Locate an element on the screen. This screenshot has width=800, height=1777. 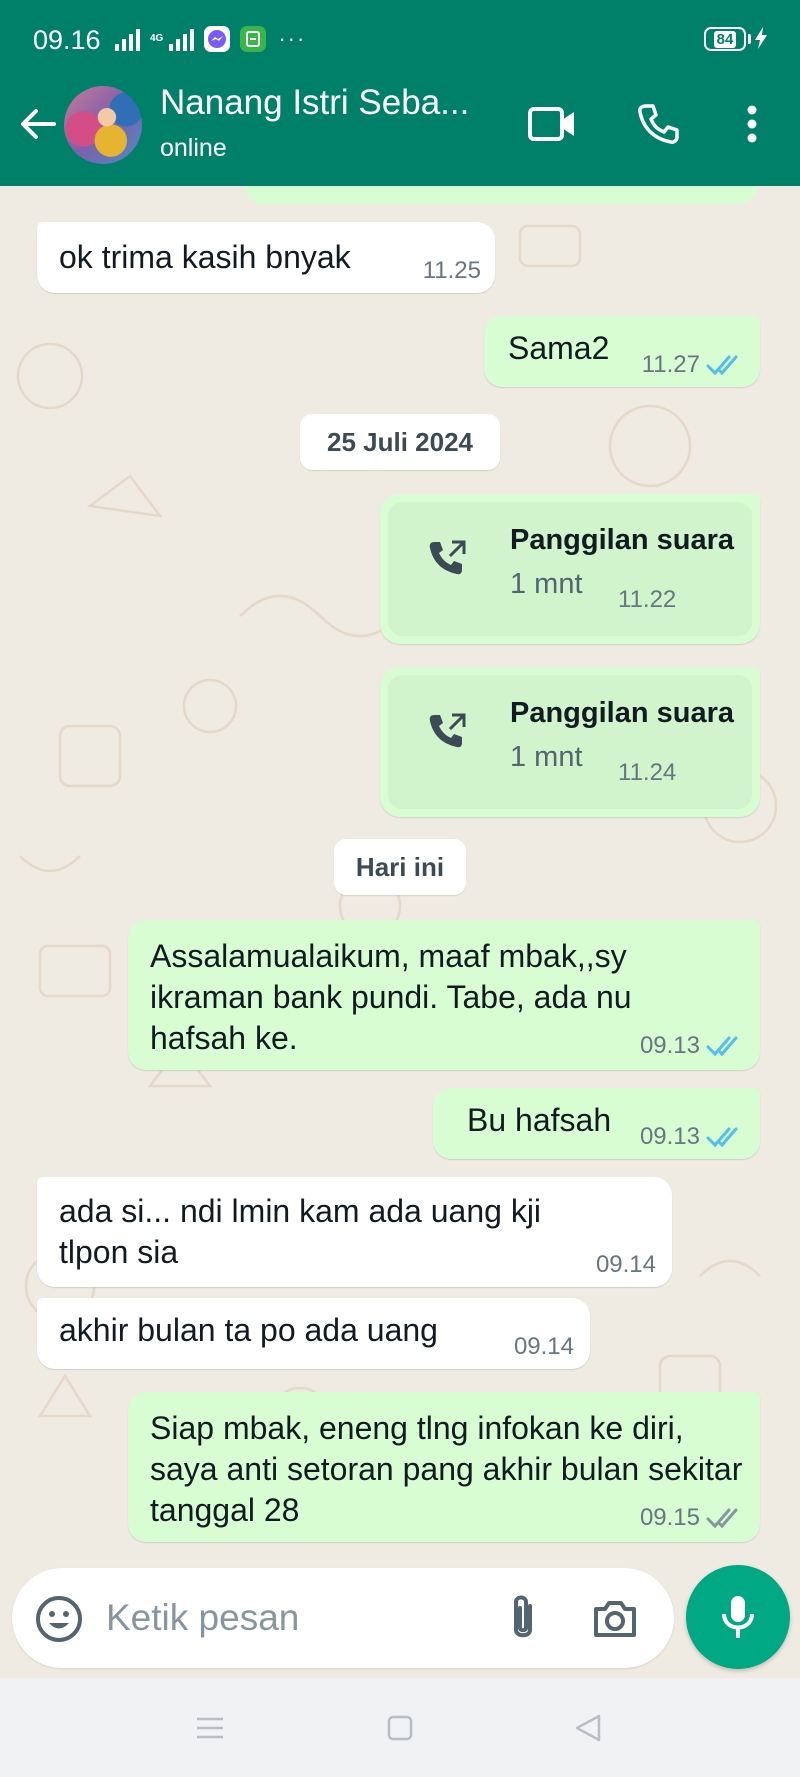
incoming-message: akhir bulan ta po ada uang 09.14 is located at coordinates (313, 1333).